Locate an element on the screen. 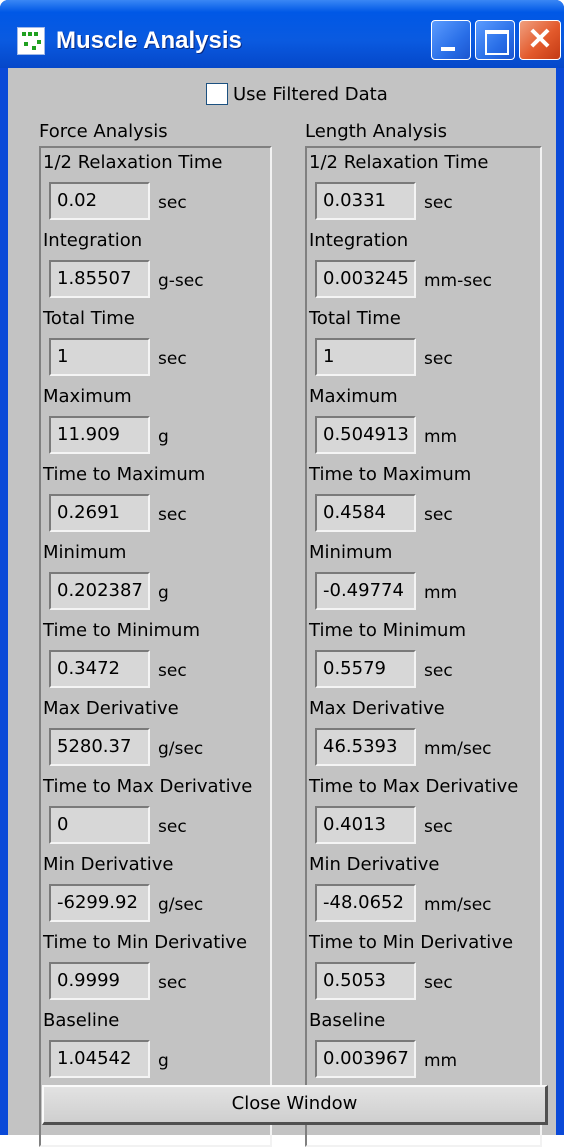  maximize-button is located at coordinates (495, 40).